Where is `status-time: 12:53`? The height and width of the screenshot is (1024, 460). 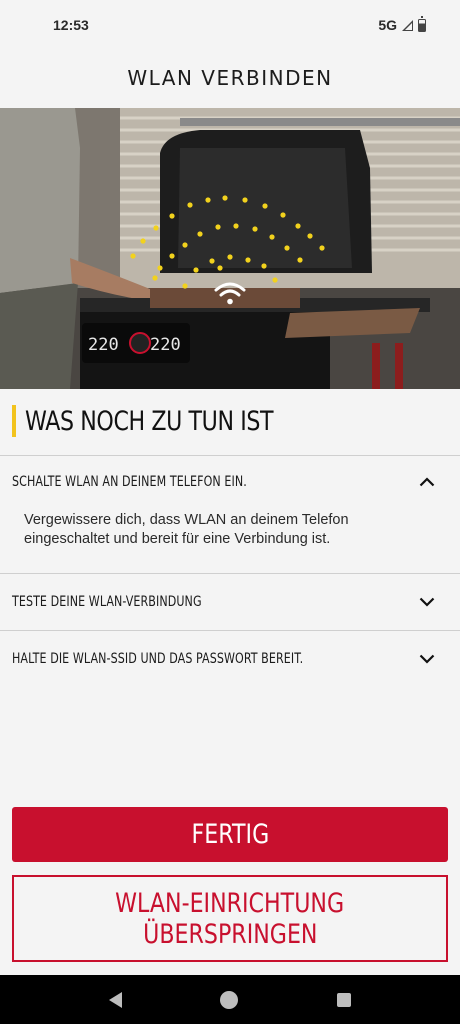 status-time: 12:53 is located at coordinates (71, 25).